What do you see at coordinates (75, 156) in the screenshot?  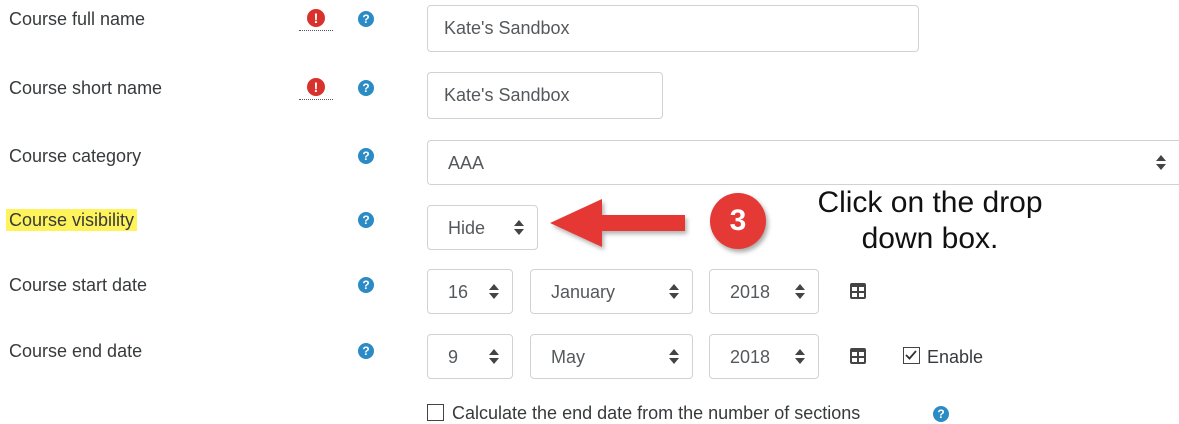 I see `category-label: Course category` at bounding box center [75, 156].